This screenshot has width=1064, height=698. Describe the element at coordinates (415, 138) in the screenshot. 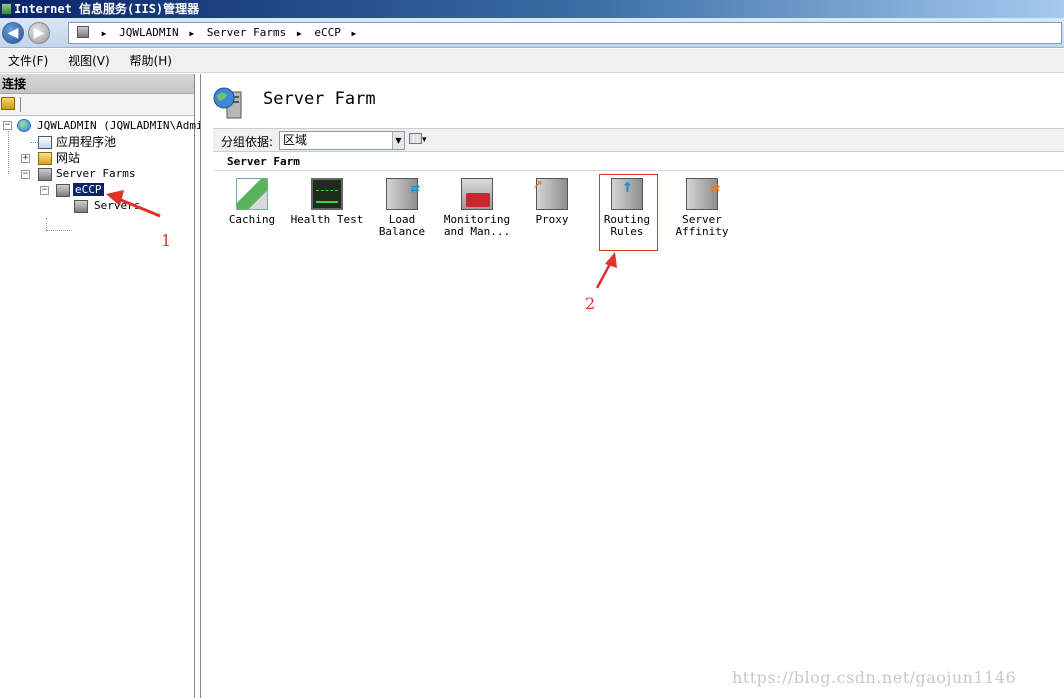

I see `view-grid-icon` at that location.